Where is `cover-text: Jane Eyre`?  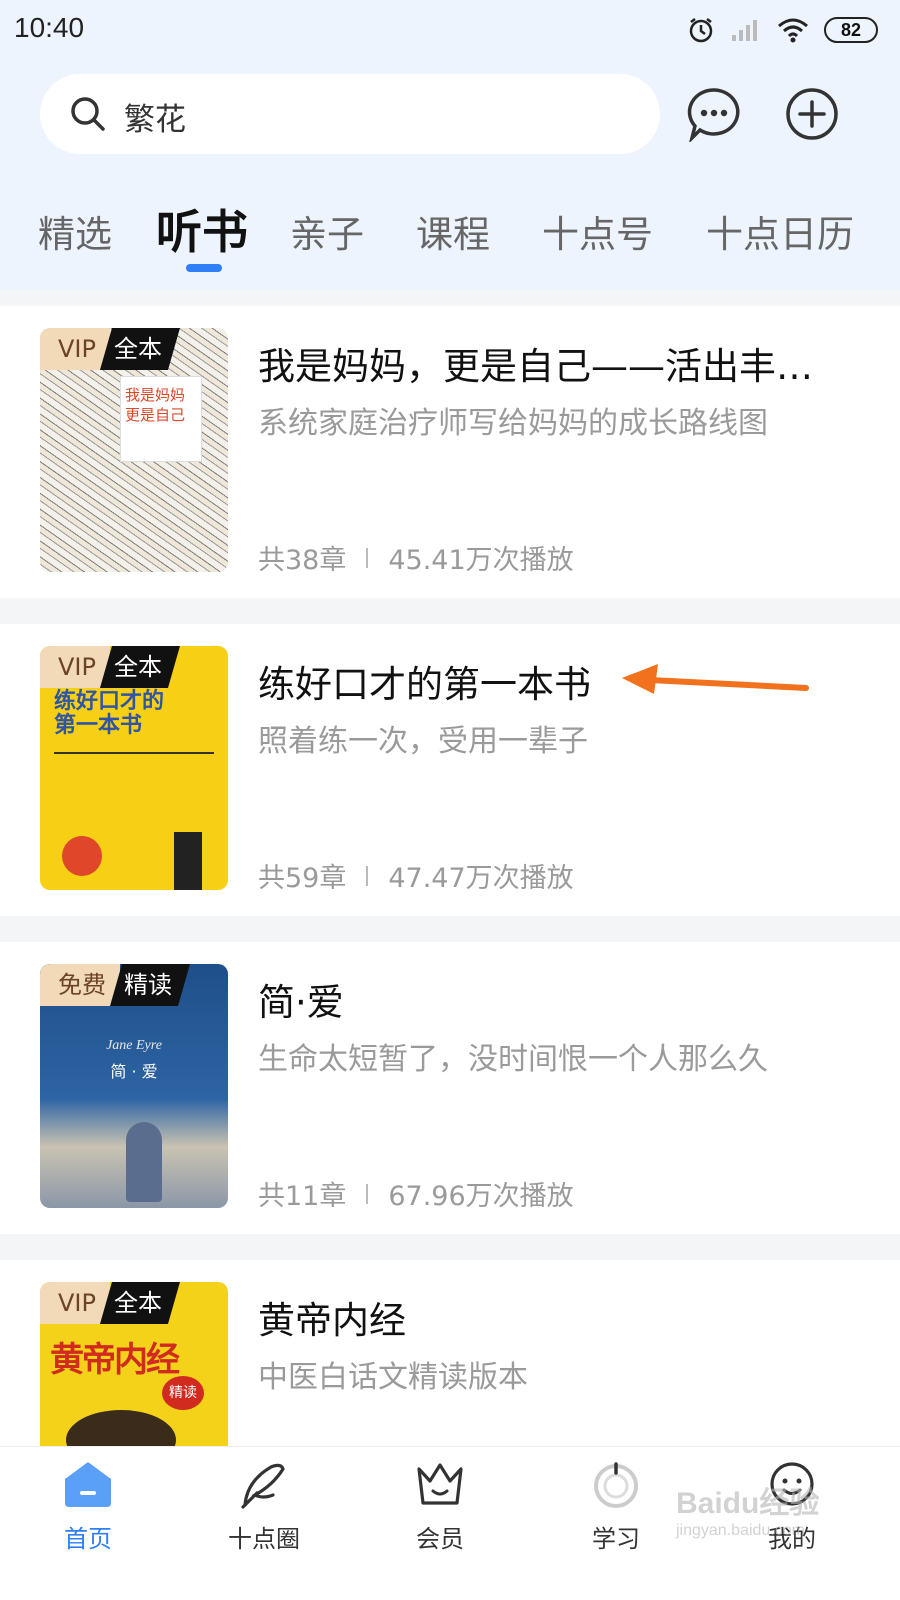 cover-text: Jane Eyre is located at coordinates (134, 1045).